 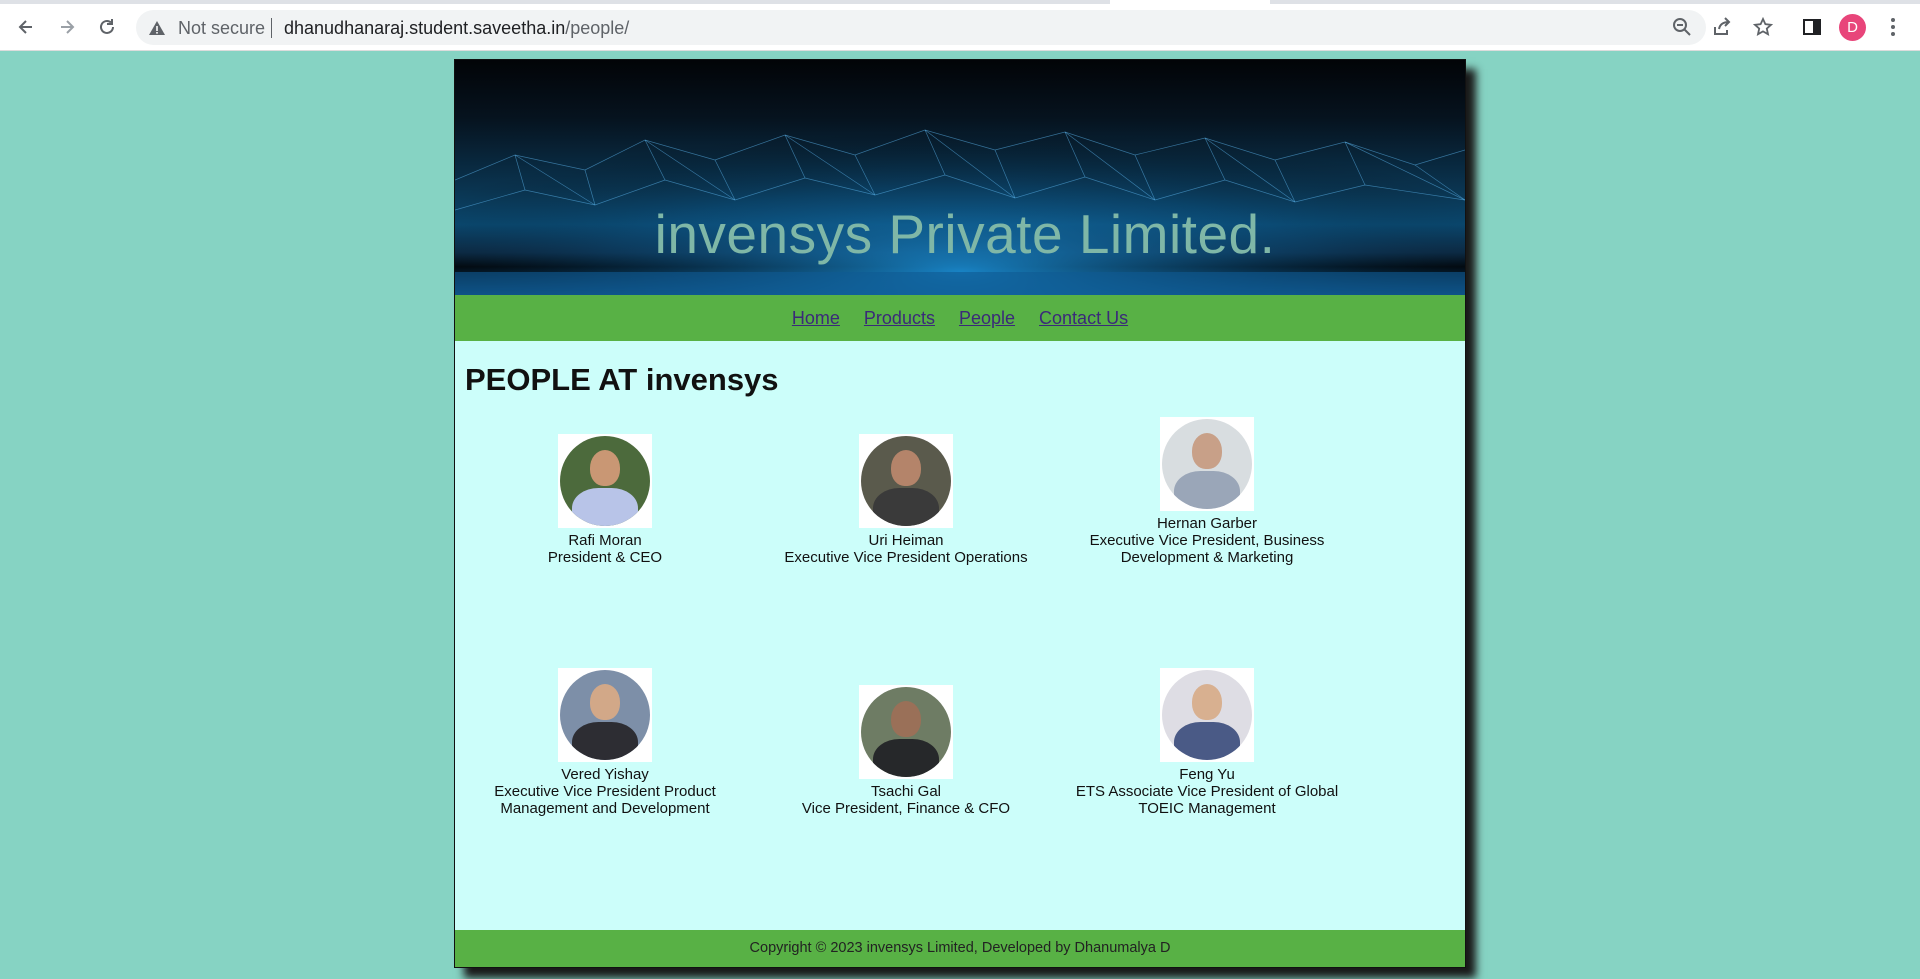 What do you see at coordinates (1207, 523) in the screenshot?
I see `person-name: Hernan Garber` at bounding box center [1207, 523].